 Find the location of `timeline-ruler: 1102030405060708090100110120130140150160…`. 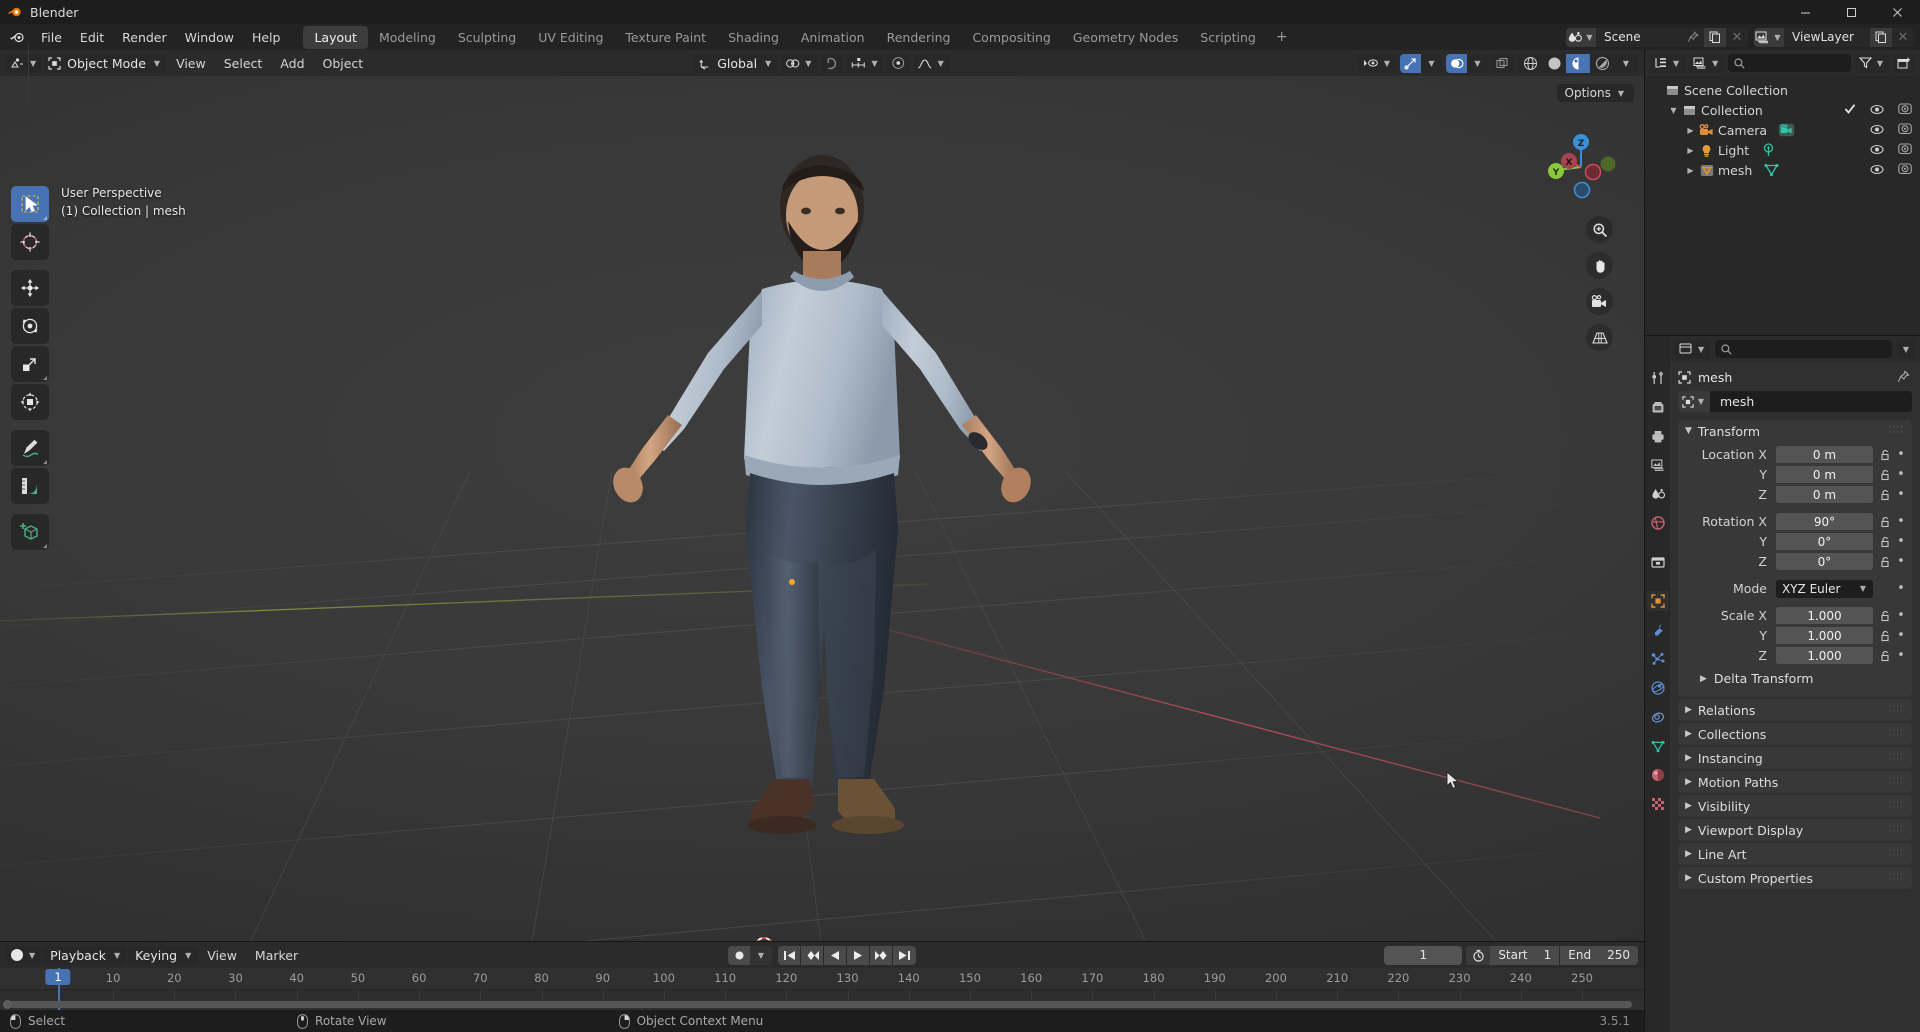

timeline-ruler: 1102030405060708090100110120130140150160… is located at coordinates (822, 979).